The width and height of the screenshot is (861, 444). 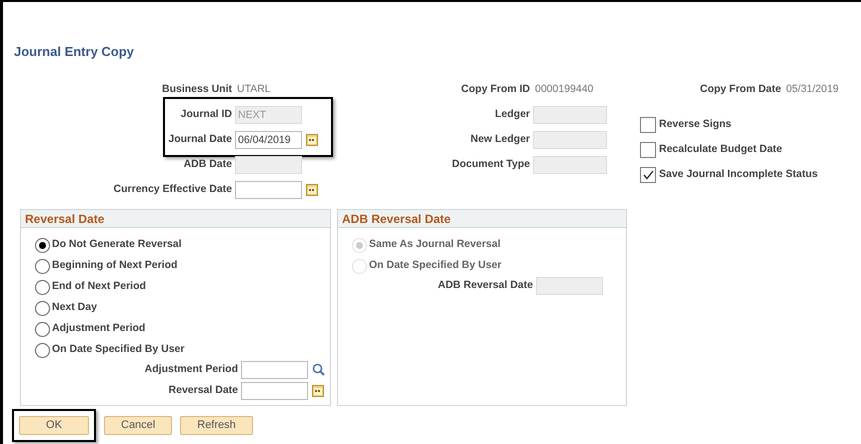 I want to click on panel-title: Reversal Date, so click(x=175, y=219).